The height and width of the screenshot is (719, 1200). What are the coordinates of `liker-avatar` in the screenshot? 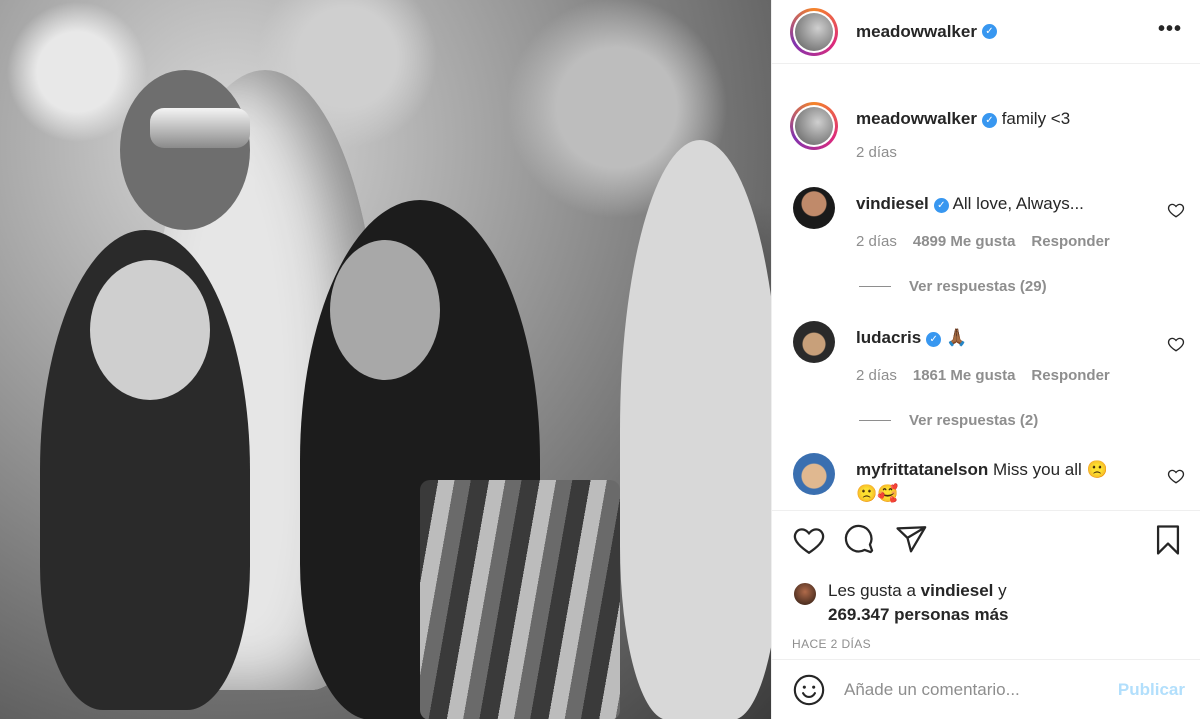 It's located at (805, 594).